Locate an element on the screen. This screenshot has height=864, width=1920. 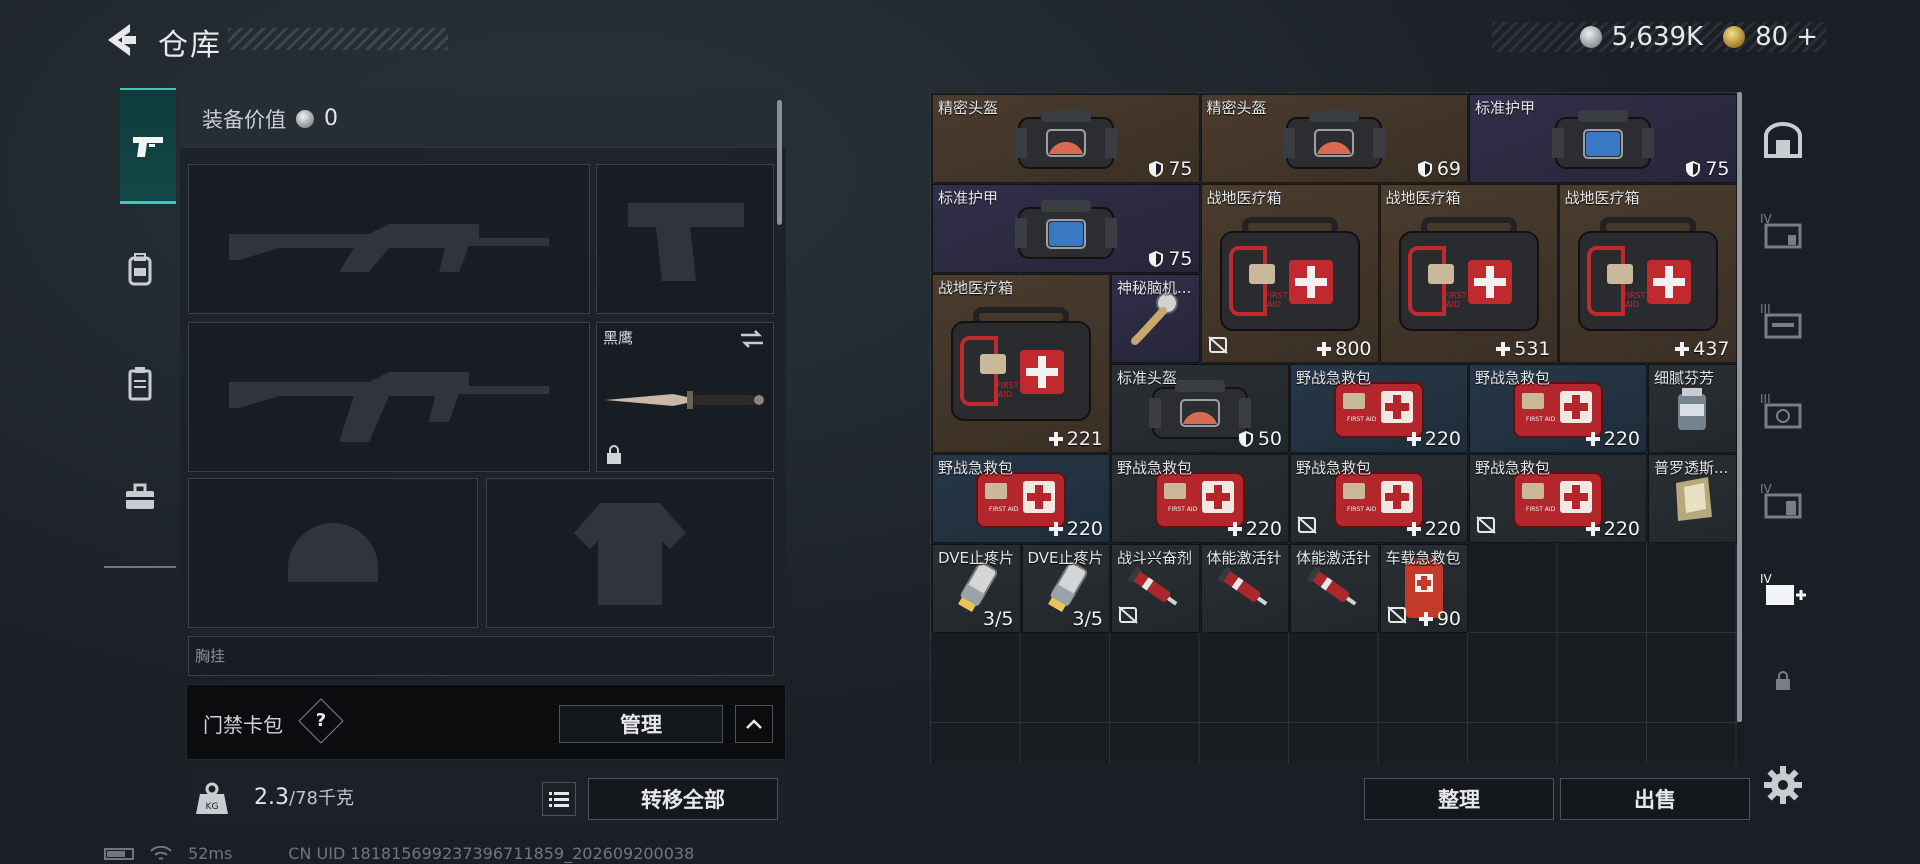
swap-icon is located at coordinates (752, 339).